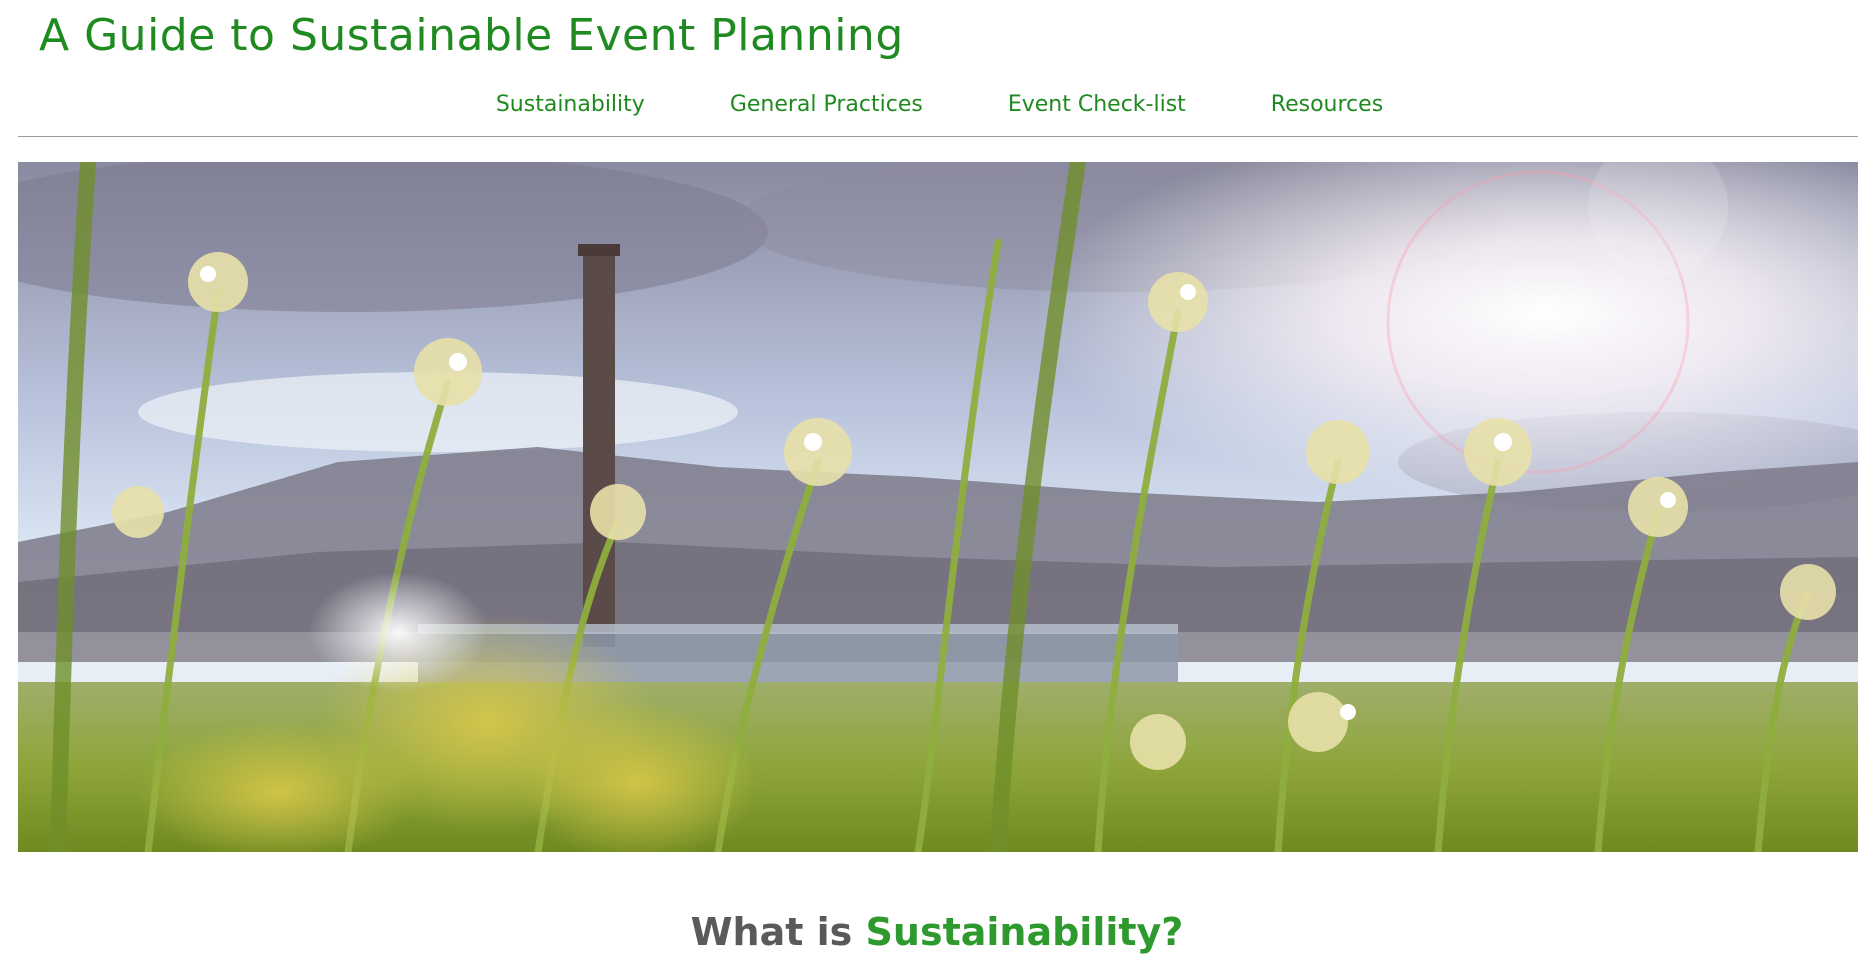 The height and width of the screenshot is (955, 1874). I want to click on nav-link-resources: Resources, so click(1327, 104).